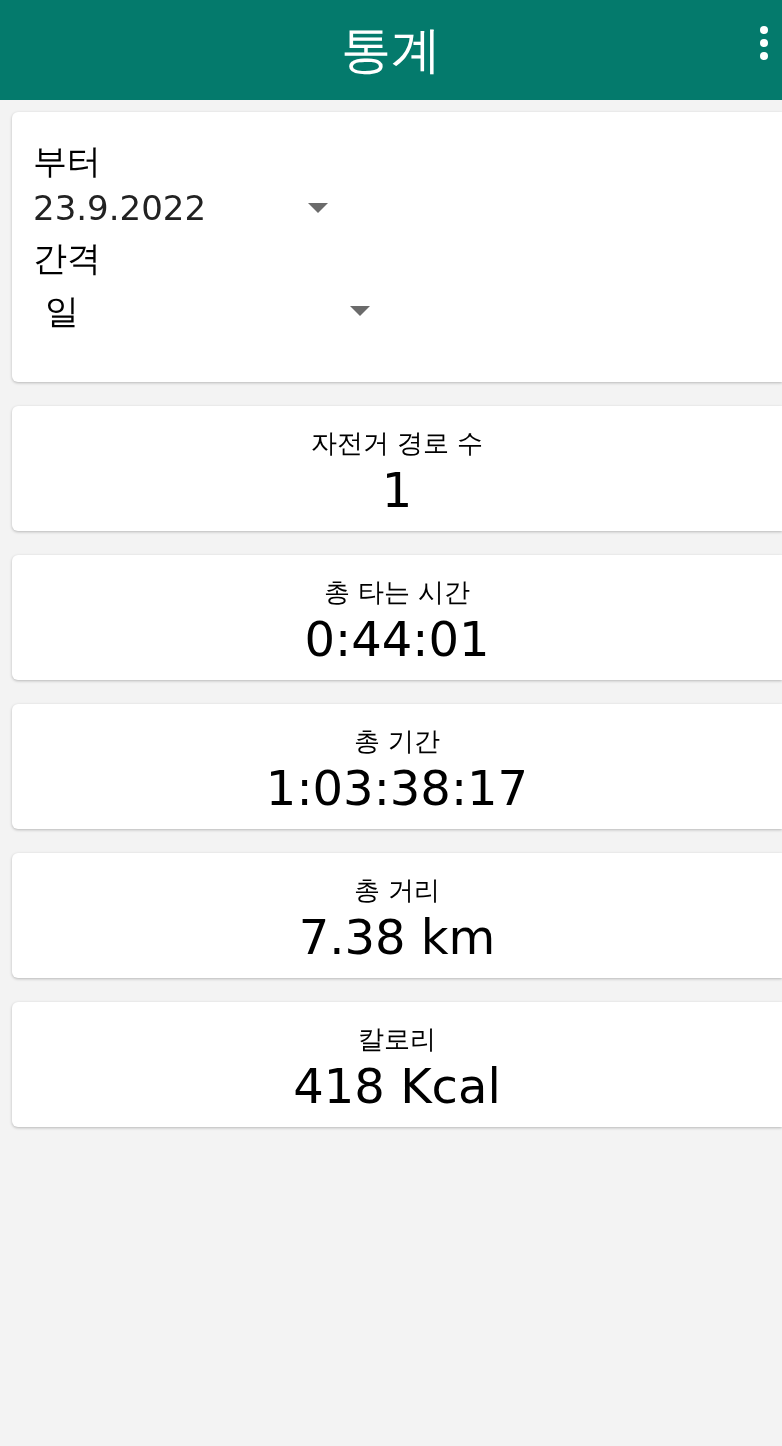  Describe the element at coordinates (397, 592) in the screenshot. I see `stat-label: 총 타는 시간` at that location.